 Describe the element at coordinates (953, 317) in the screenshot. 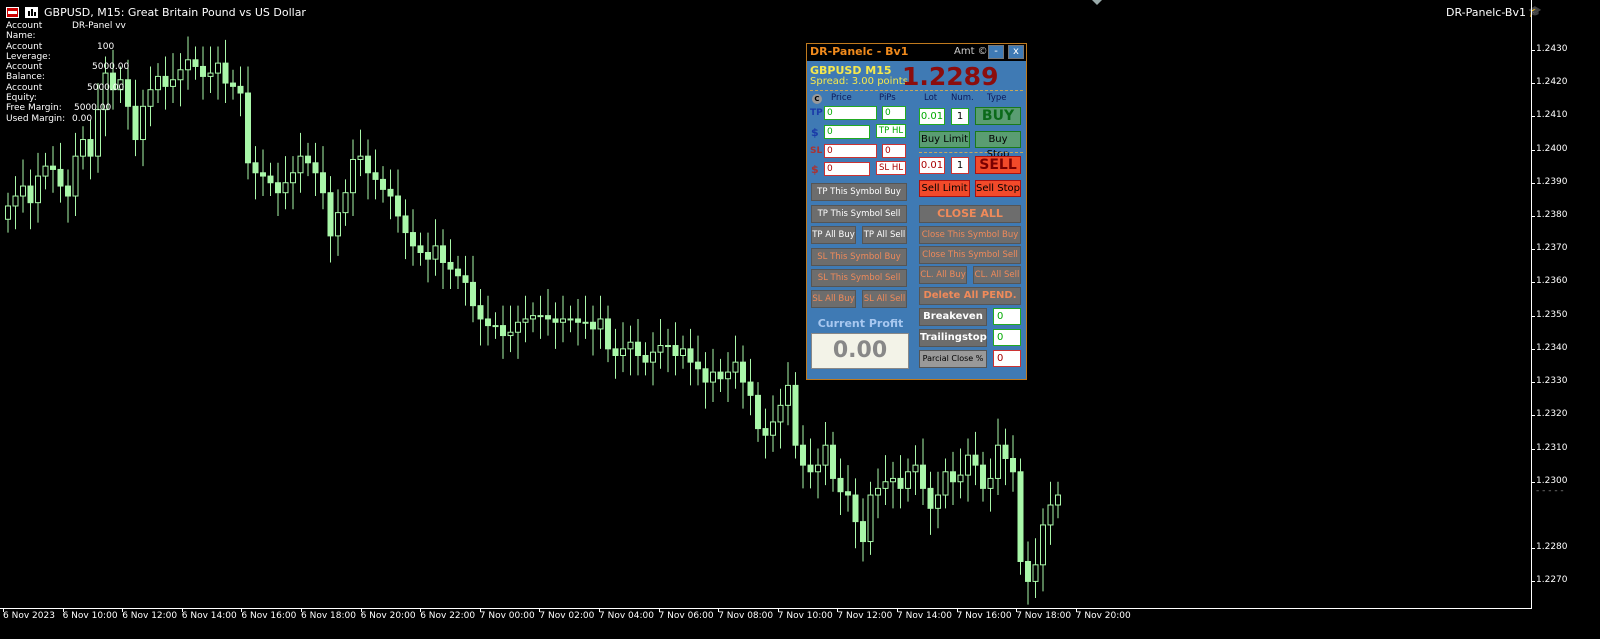

I see `breakeven-button: Breakeven` at that location.